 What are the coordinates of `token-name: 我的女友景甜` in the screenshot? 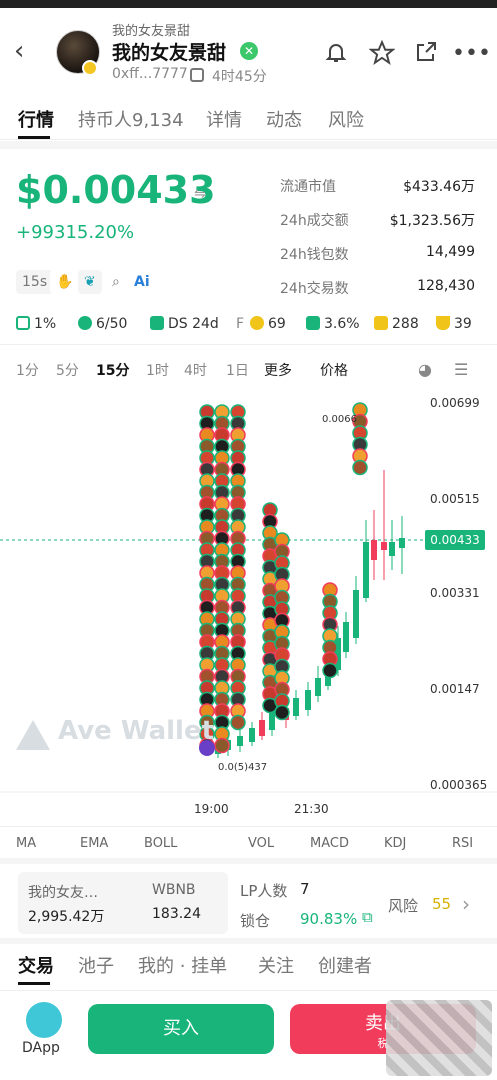 It's located at (169, 53).